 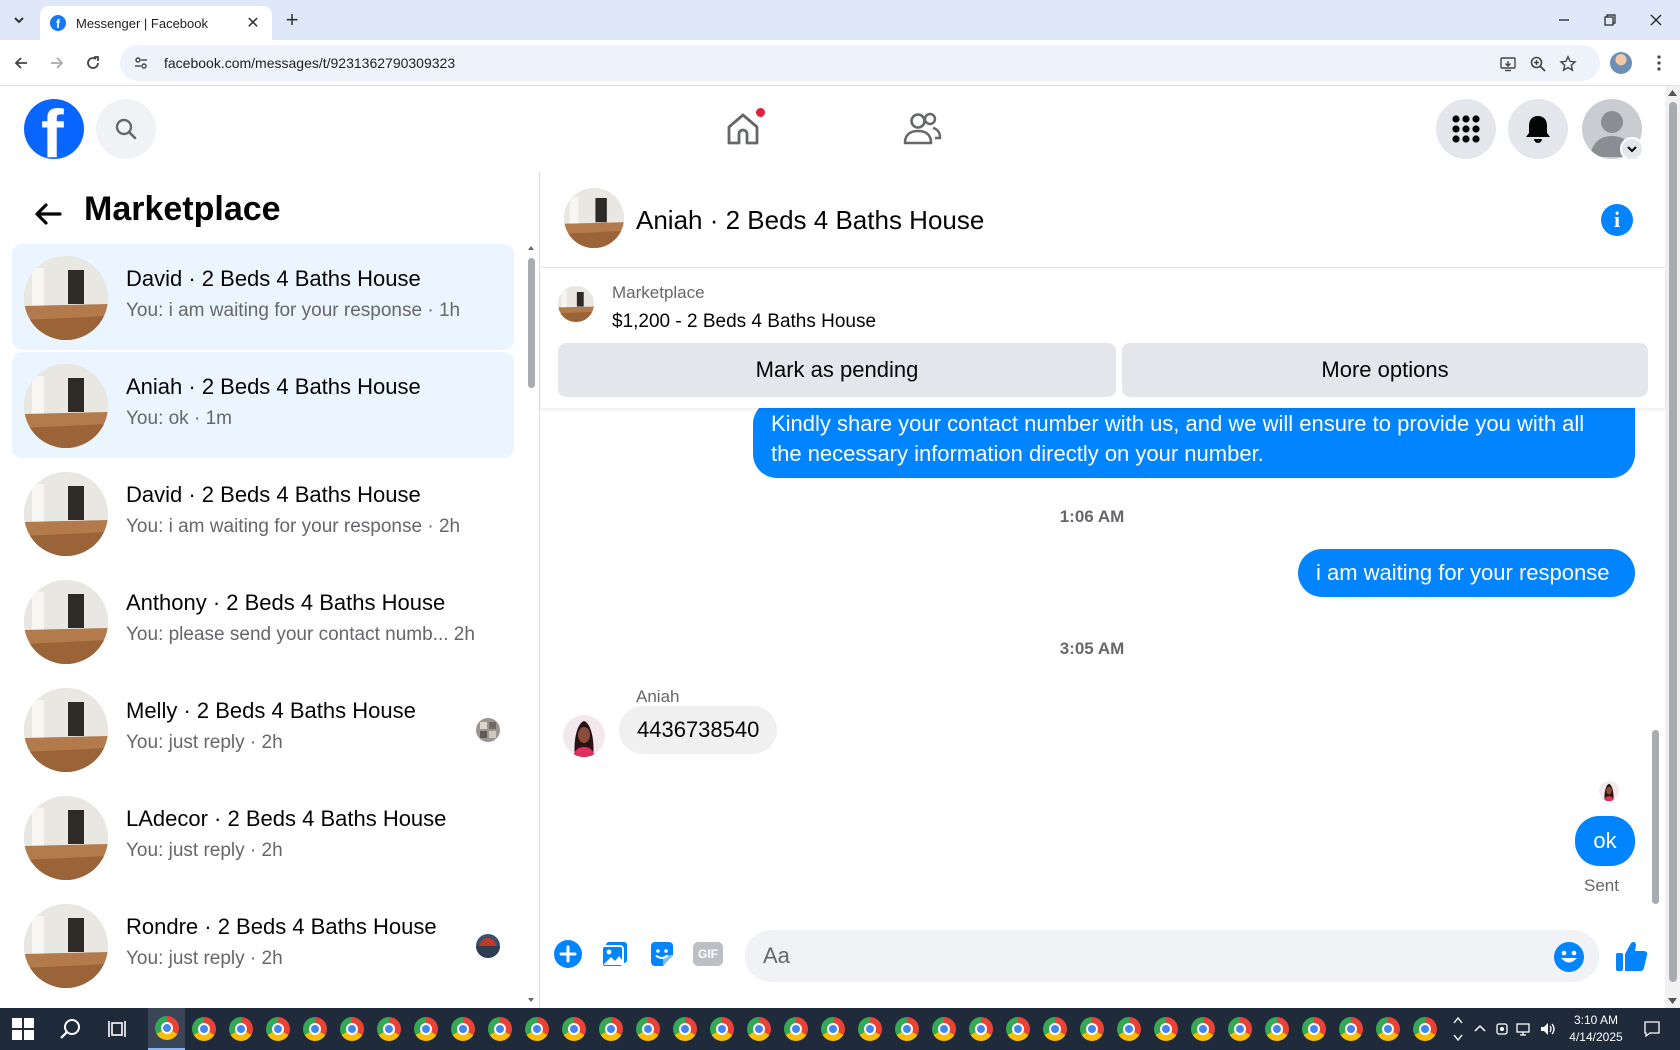 What do you see at coordinates (57, 63) in the screenshot?
I see `forward-arrow-icon` at bounding box center [57, 63].